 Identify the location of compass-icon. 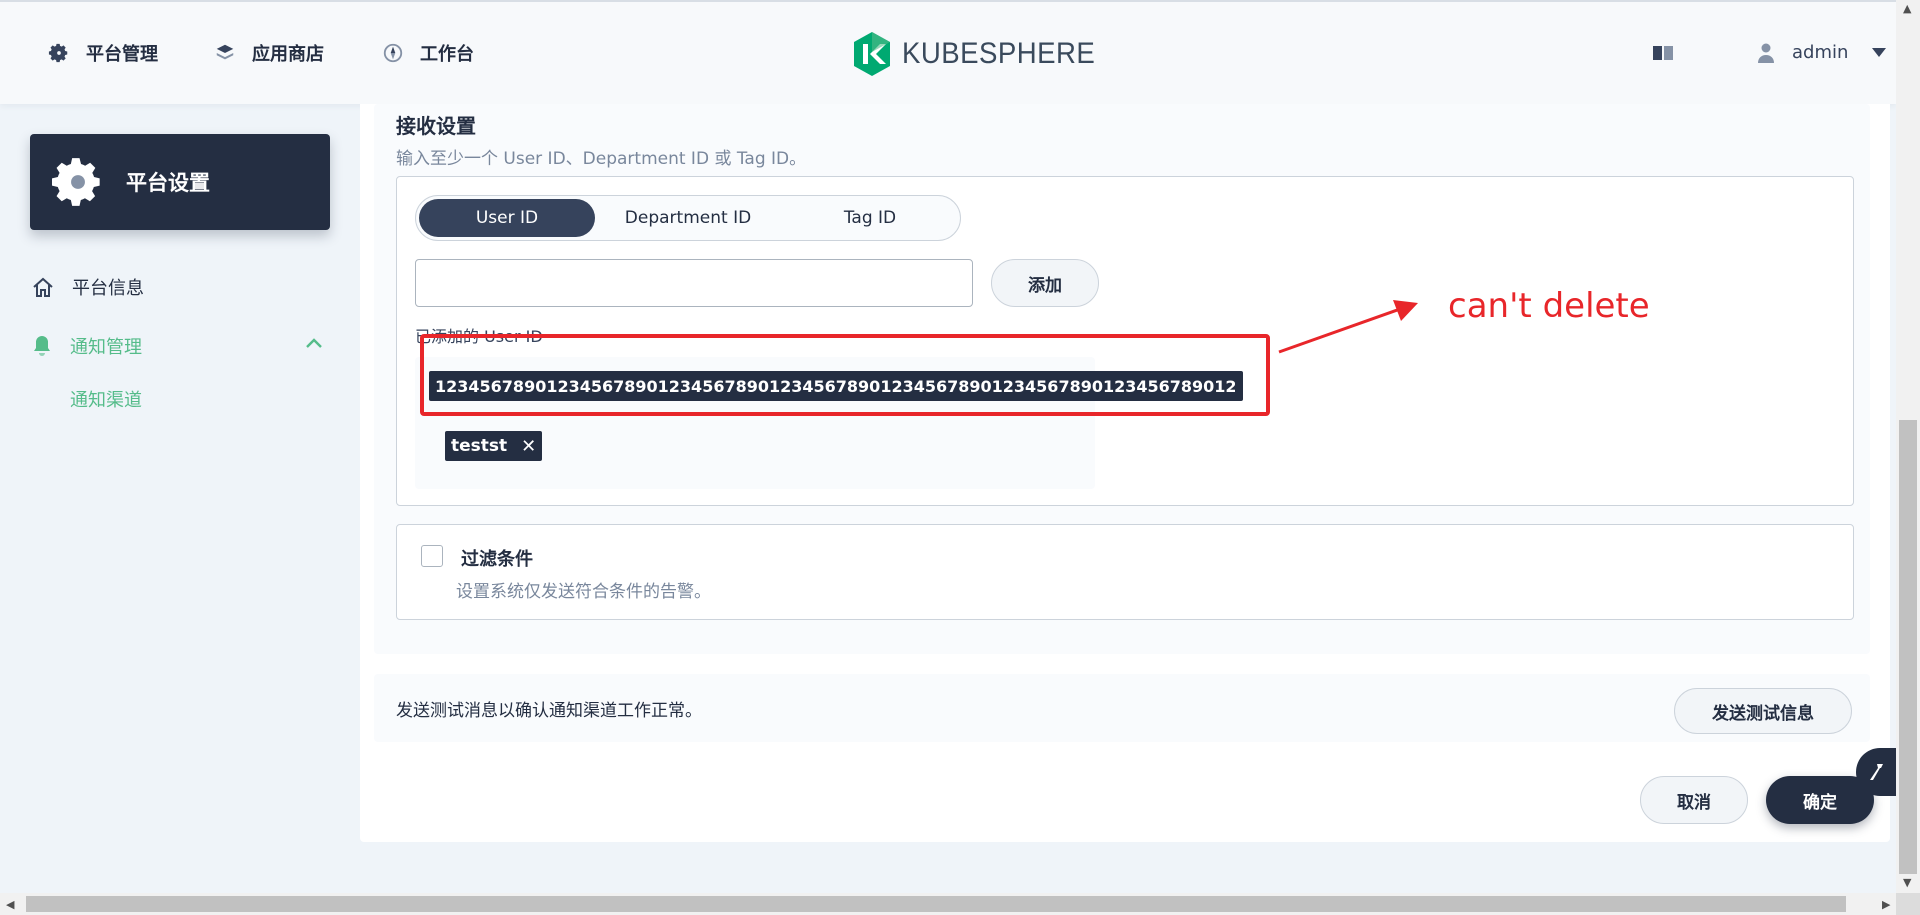
(393, 53).